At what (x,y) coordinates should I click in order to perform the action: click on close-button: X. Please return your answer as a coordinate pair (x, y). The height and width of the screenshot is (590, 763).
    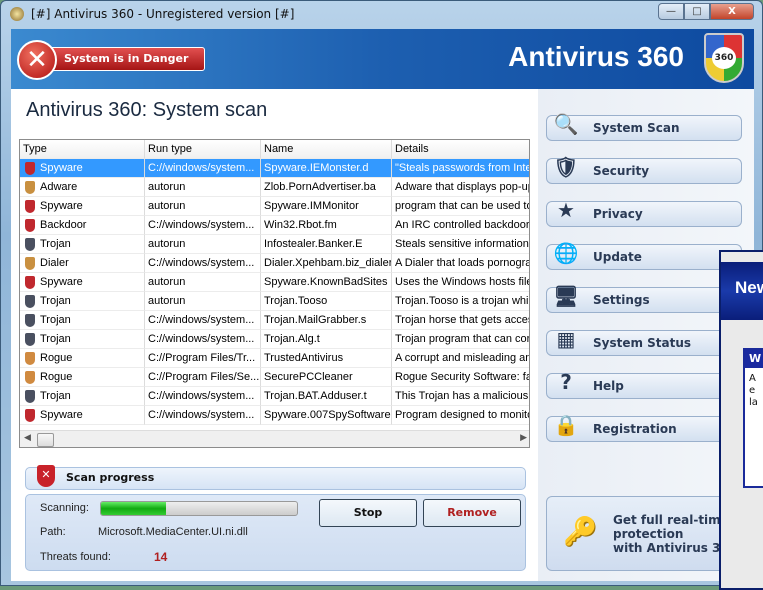
    Looking at the image, I should click on (732, 11).